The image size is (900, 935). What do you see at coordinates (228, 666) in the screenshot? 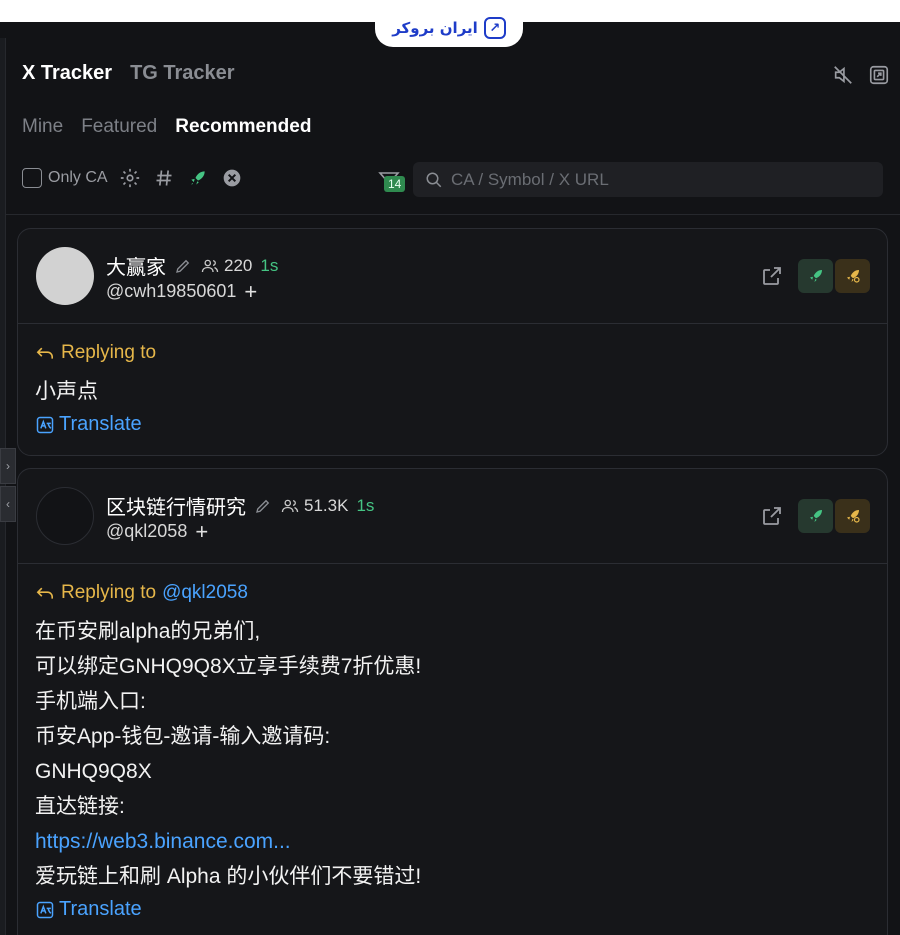
I see `post-text-line: 可以绑定GNHQ9Q8X立享手续费7折优惠!` at bounding box center [228, 666].